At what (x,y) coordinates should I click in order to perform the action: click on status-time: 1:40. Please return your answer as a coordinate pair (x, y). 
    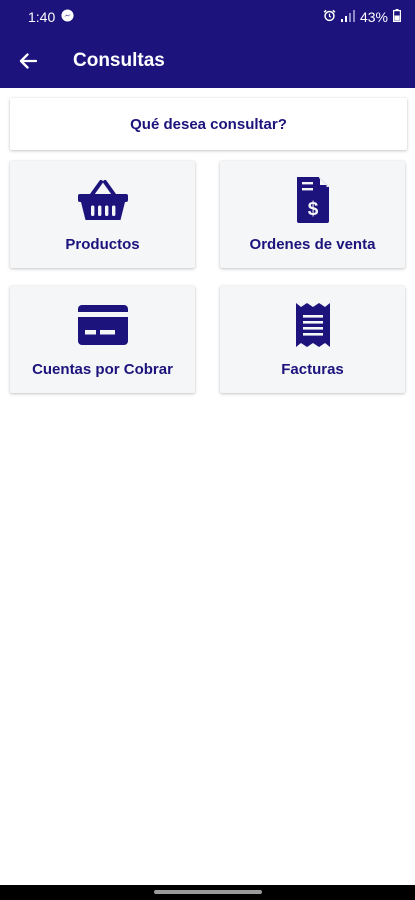
    Looking at the image, I should click on (42, 17).